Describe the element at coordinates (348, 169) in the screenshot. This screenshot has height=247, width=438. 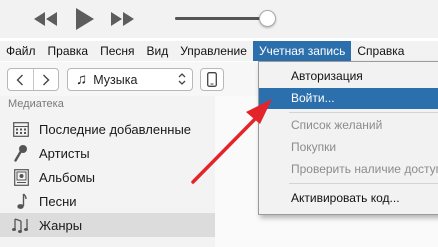
I see `menu-item-check-for-downloads: Проверить наличие доступ` at that location.